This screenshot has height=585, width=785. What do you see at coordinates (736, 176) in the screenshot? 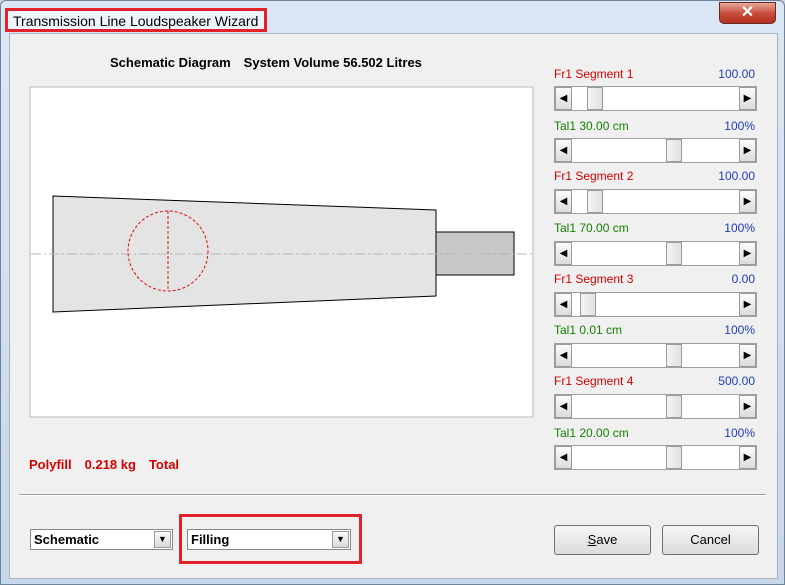
I see `segment-2-value: 100.00` at bounding box center [736, 176].